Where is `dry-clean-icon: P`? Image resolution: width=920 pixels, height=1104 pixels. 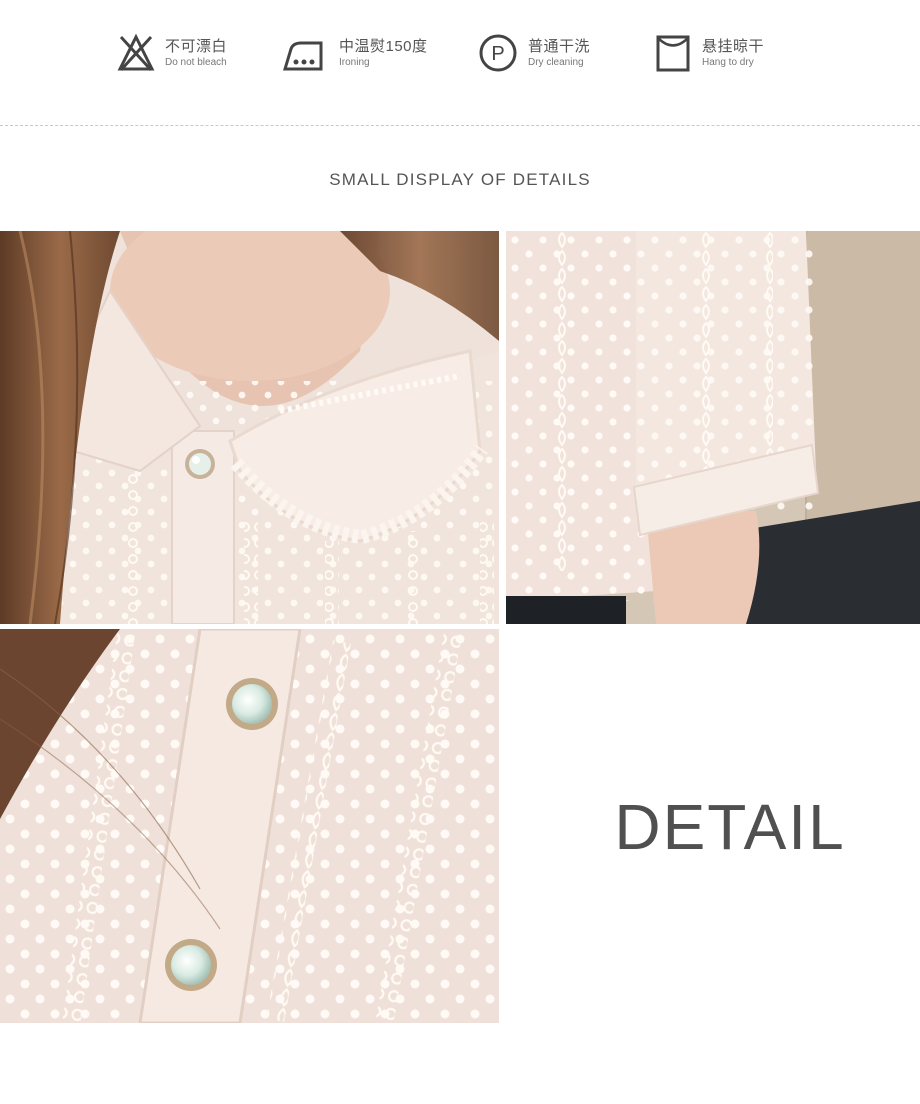
dry-clean-icon: P is located at coordinates (498, 53).